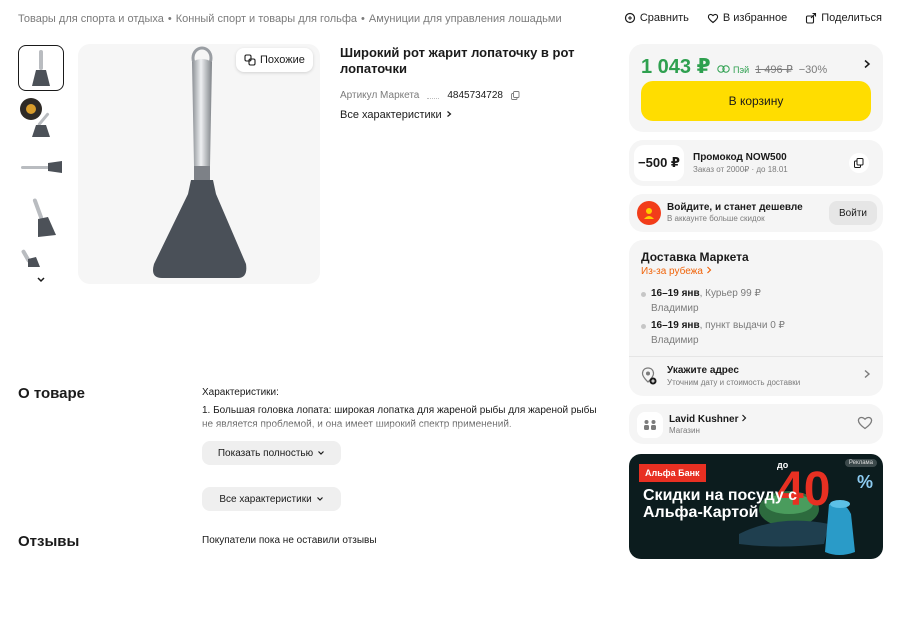 The image size is (912, 640). What do you see at coordinates (774, 70) in the screenshot?
I see `old-price: 1 496 ₽` at bounding box center [774, 70].